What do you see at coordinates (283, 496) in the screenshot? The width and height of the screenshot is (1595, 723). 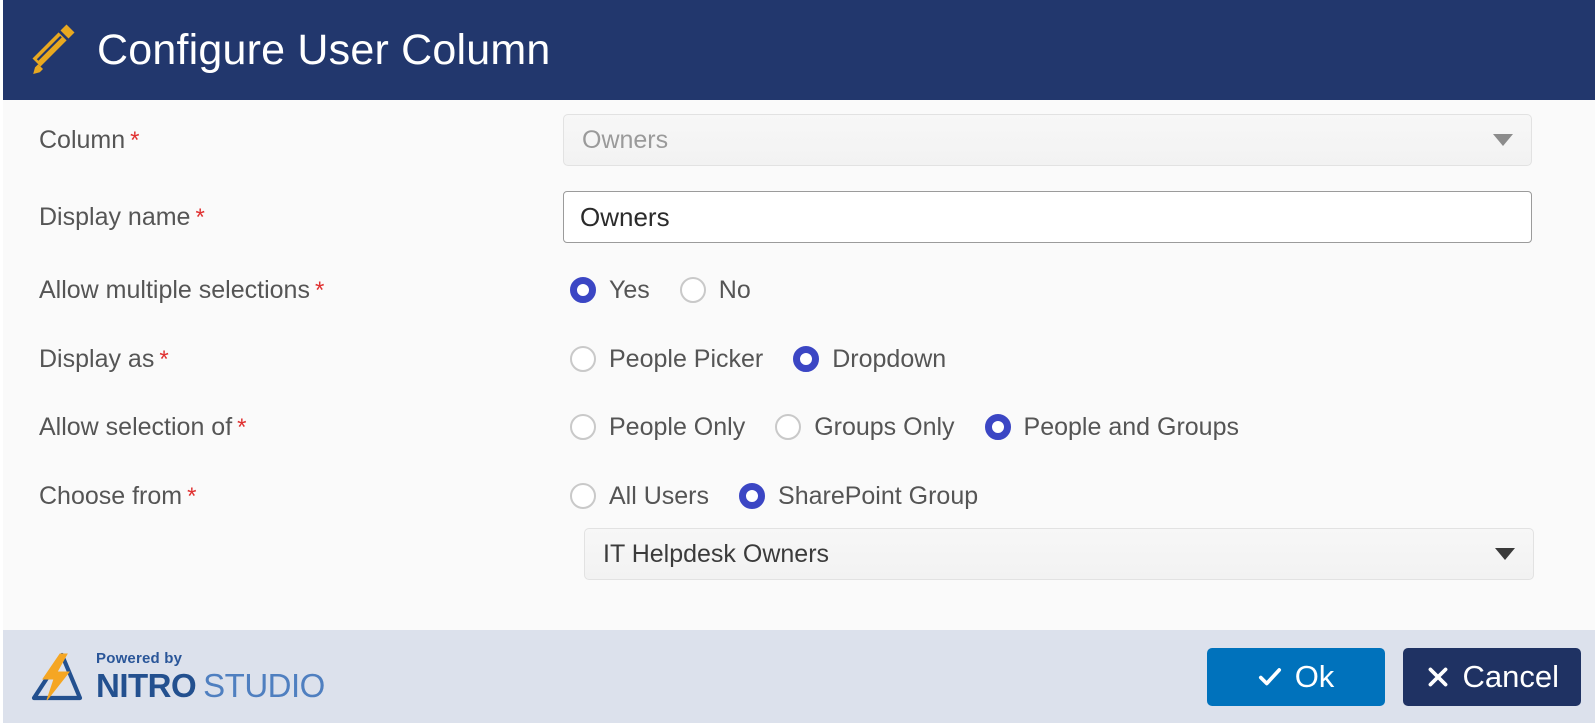 I see `label-choose-from: Choose from *` at bounding box center [283, 496].